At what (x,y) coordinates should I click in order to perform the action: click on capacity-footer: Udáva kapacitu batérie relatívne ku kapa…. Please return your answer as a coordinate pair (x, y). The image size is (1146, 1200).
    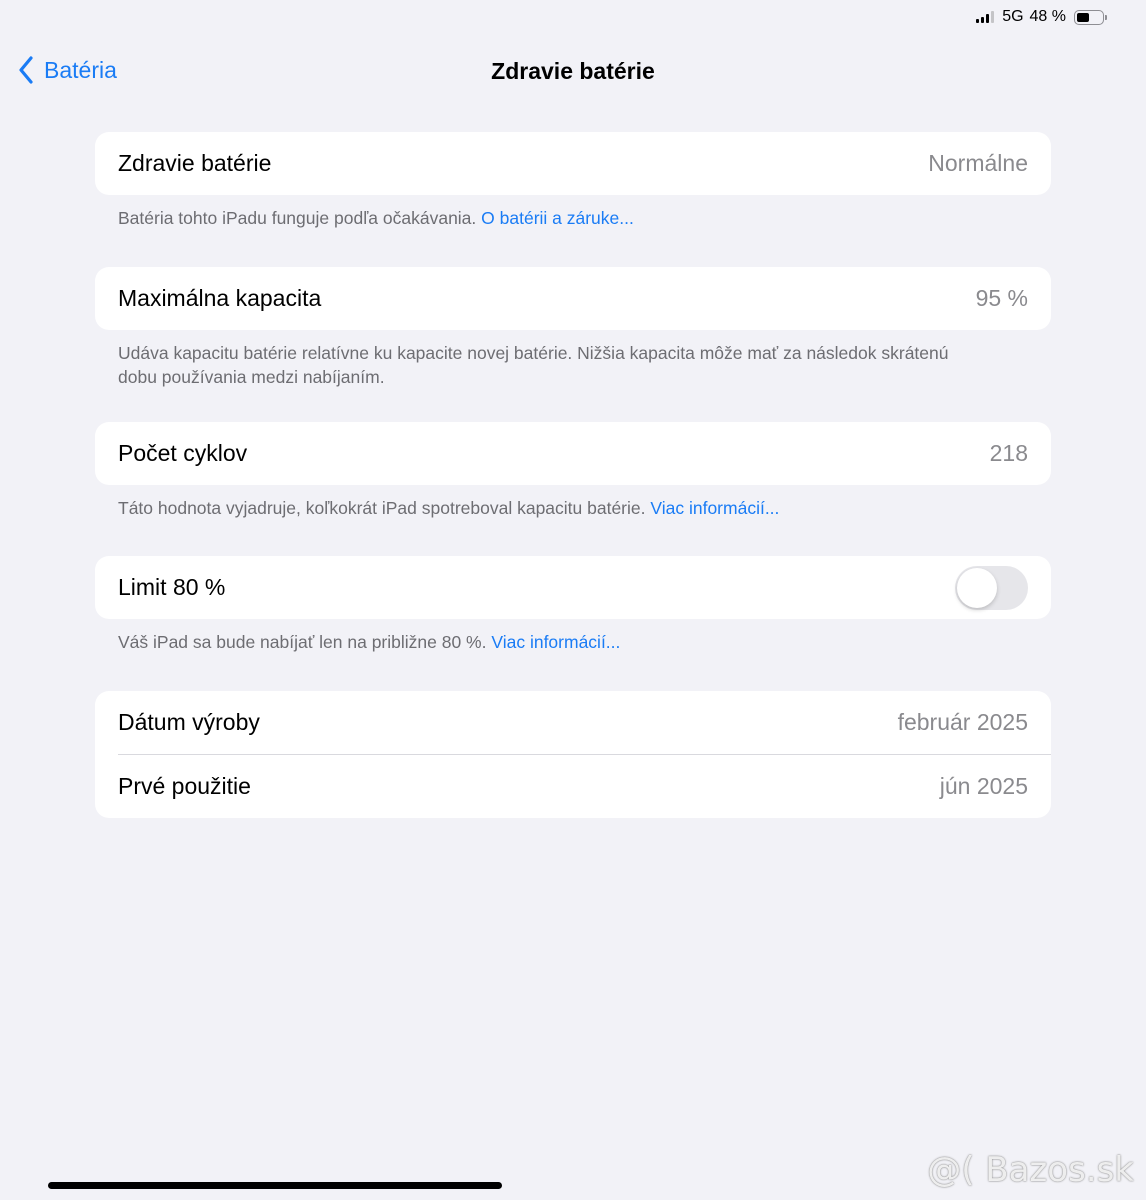
    Looking at the image, I should click on (533, 365).